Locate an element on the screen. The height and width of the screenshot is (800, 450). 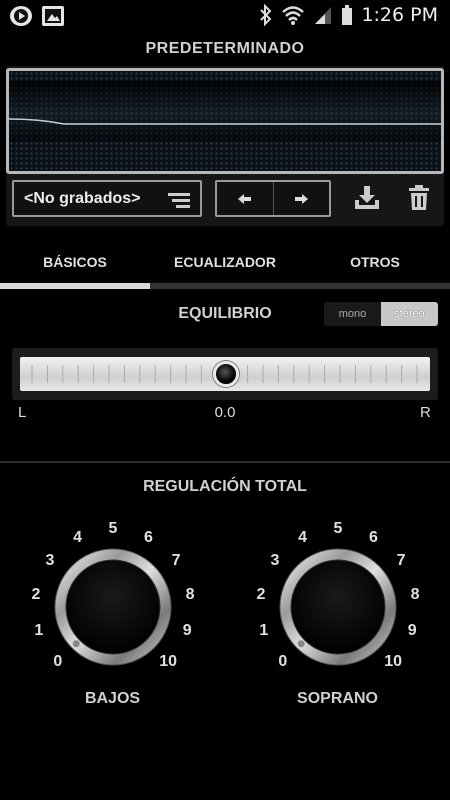
bass-knob-group: 0 1 2 3 4 5 6 7 8 9 10 is located at coordinates (112, 600).